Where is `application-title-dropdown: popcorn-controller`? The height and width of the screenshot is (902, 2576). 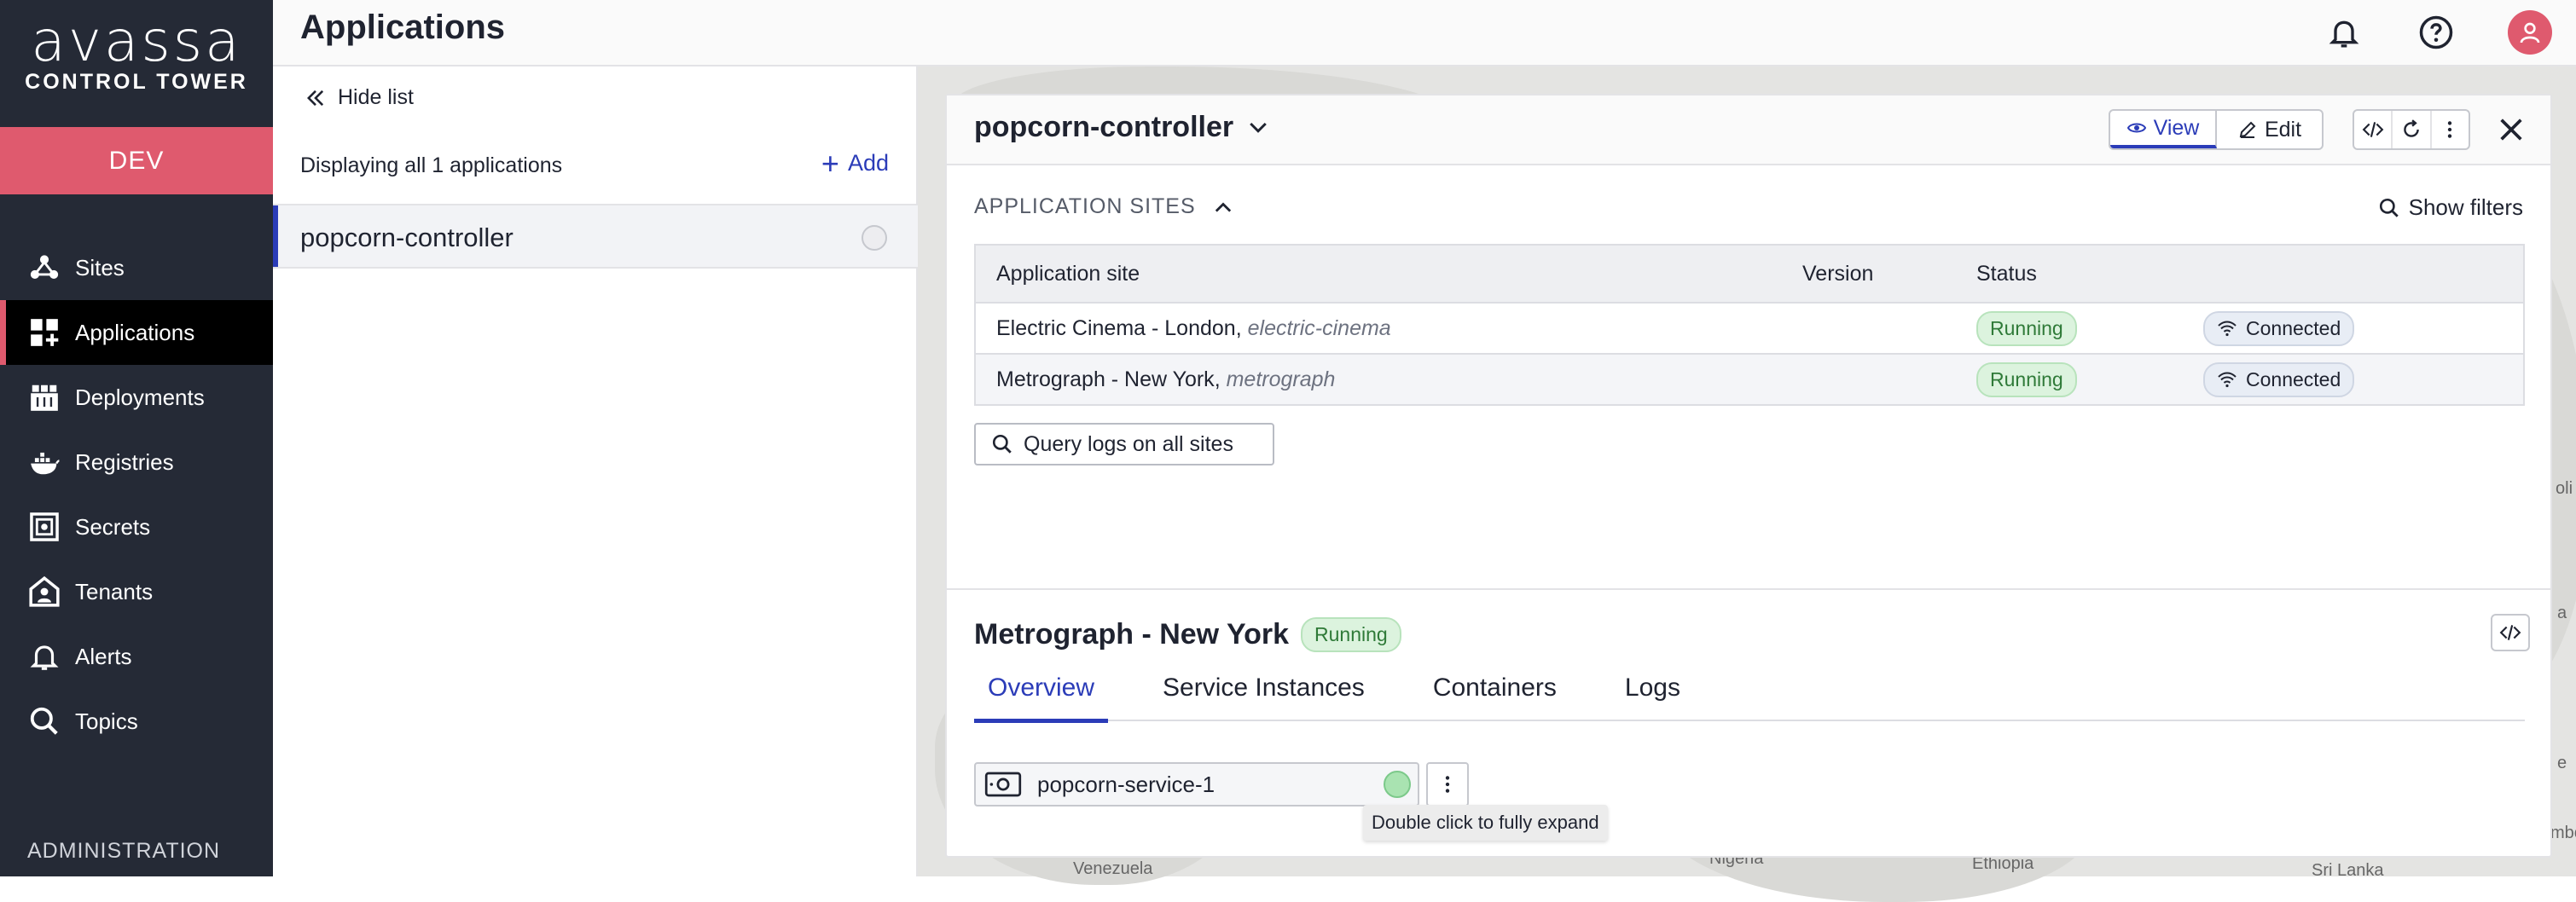 application-title-dropdown: popcorn-controller is located at coordinates (1122, 127).